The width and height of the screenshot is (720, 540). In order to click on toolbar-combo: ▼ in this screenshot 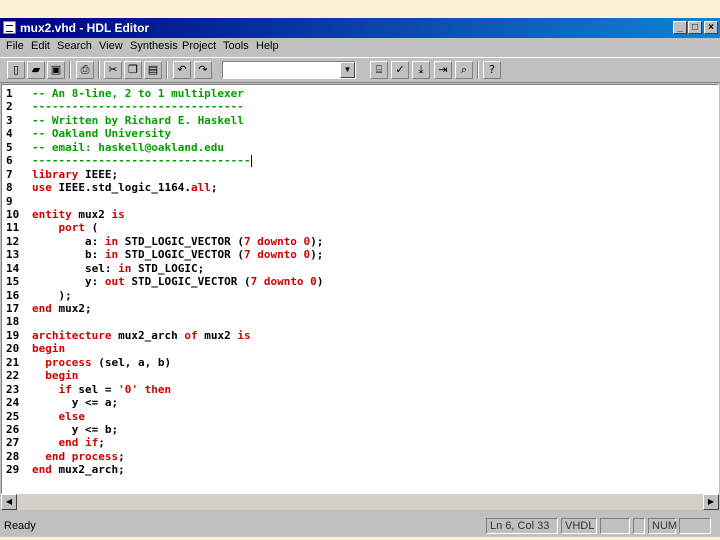, I will do `click(289, 70)`.